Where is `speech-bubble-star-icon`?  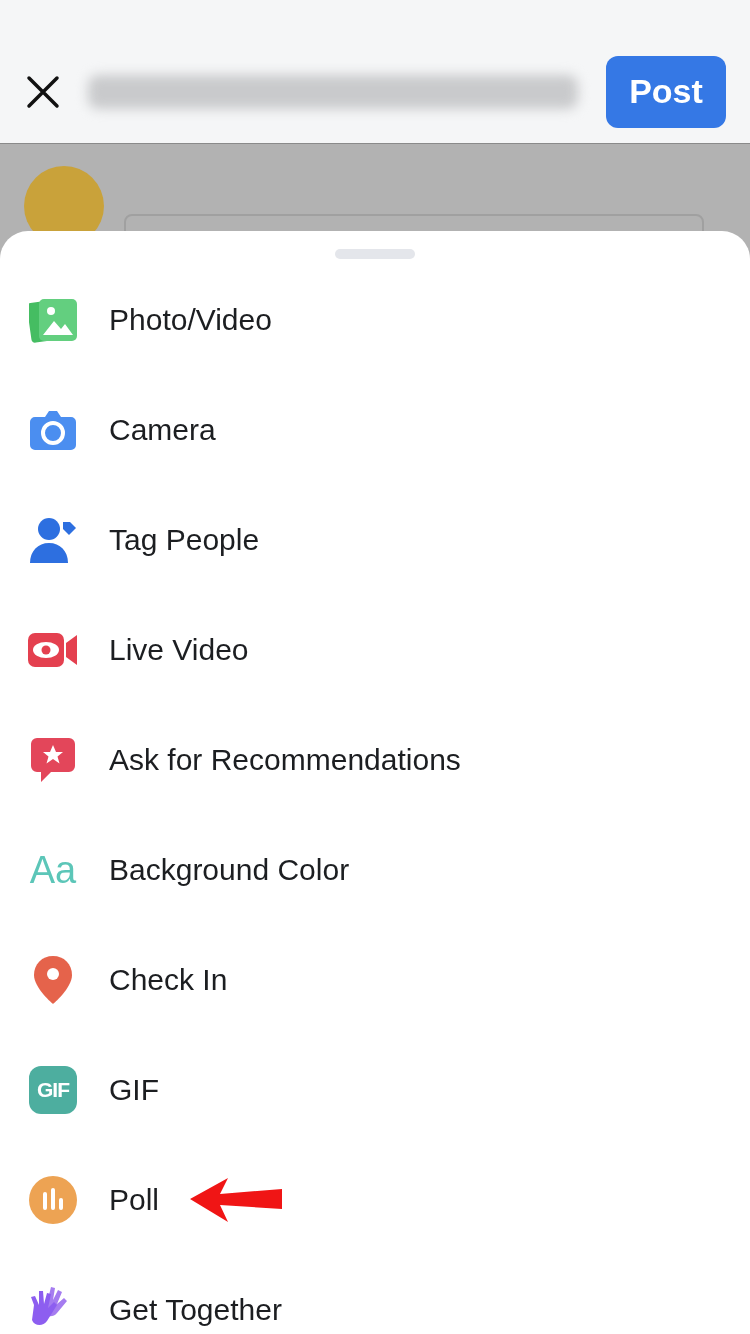 speech-bubble-star-icon is located at coordinates (53, 760).